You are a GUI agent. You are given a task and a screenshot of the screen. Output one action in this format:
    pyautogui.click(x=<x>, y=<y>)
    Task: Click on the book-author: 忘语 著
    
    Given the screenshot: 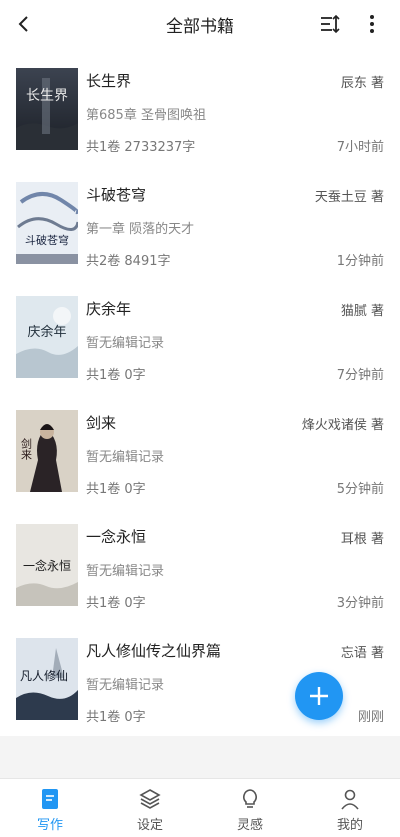 What is the action you would take?
    pyautogui.click(x=362, y=653)
    